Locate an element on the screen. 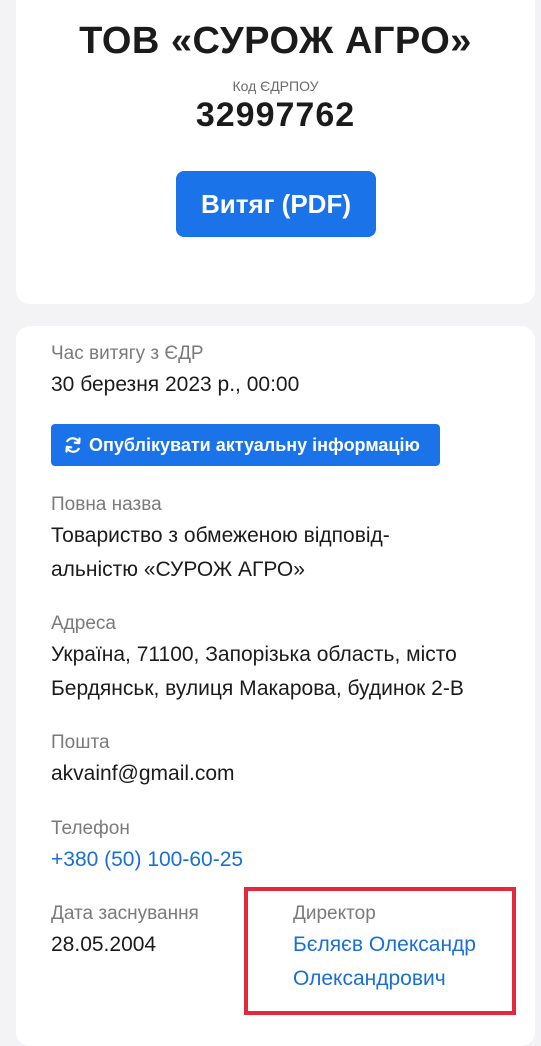 The image size is (541, 1046). full-name-line2: альністю «СУРОЖ АГРО» is located at coordinates (178, 569).